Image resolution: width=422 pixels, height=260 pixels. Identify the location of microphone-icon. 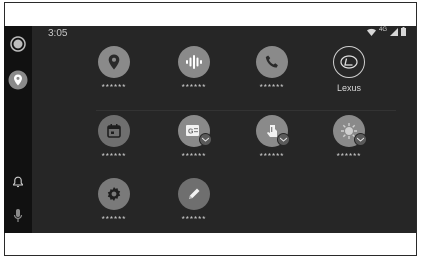
(18, 216).